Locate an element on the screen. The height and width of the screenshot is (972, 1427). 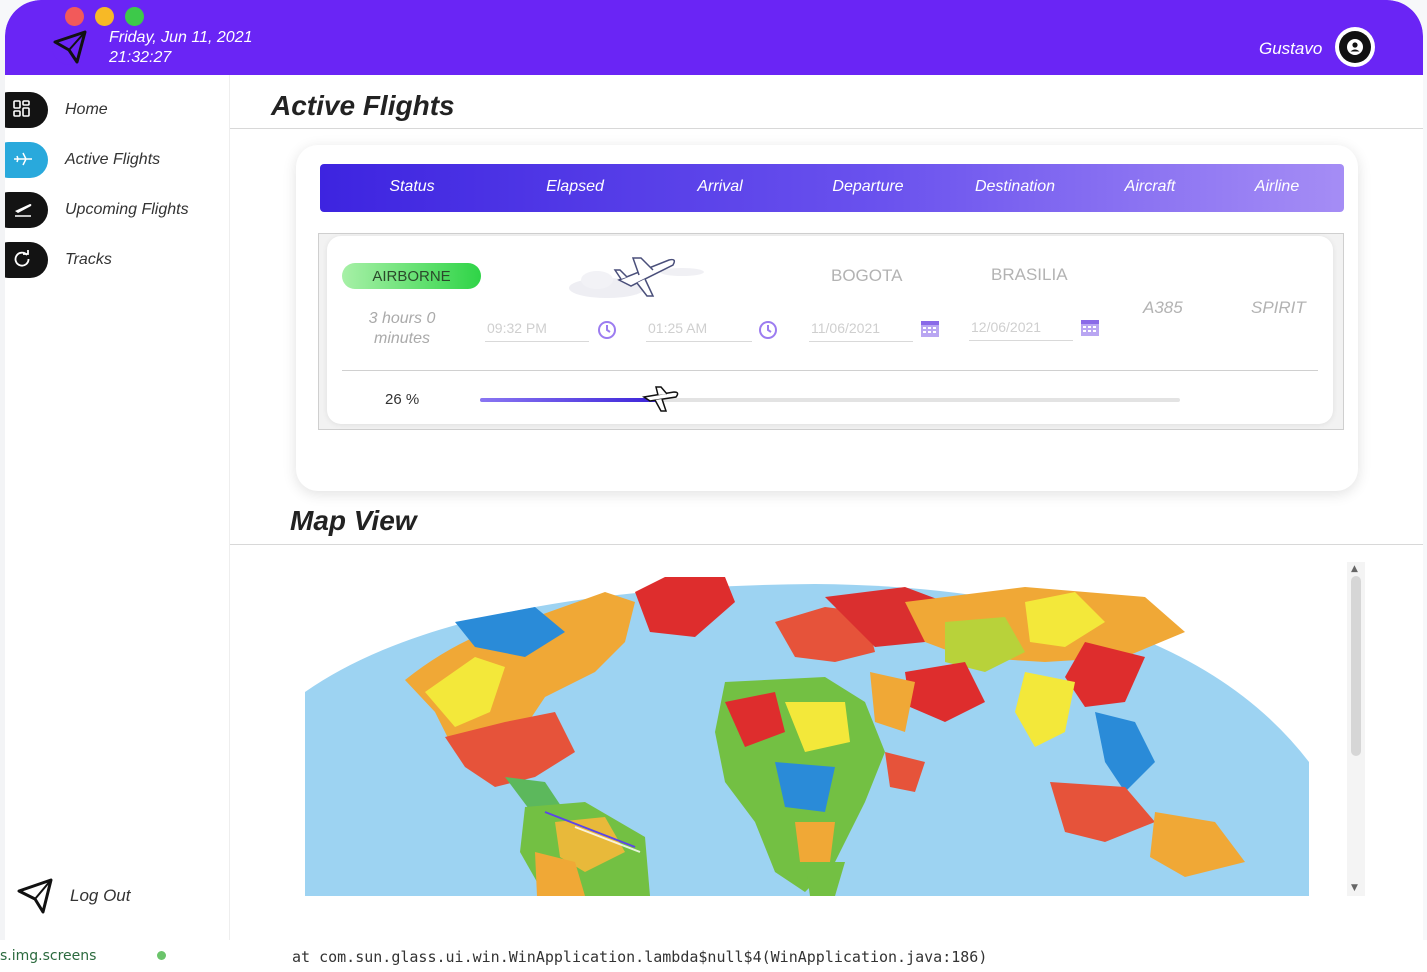
progress-percent: 26 % is located at coordinates (402, 399).